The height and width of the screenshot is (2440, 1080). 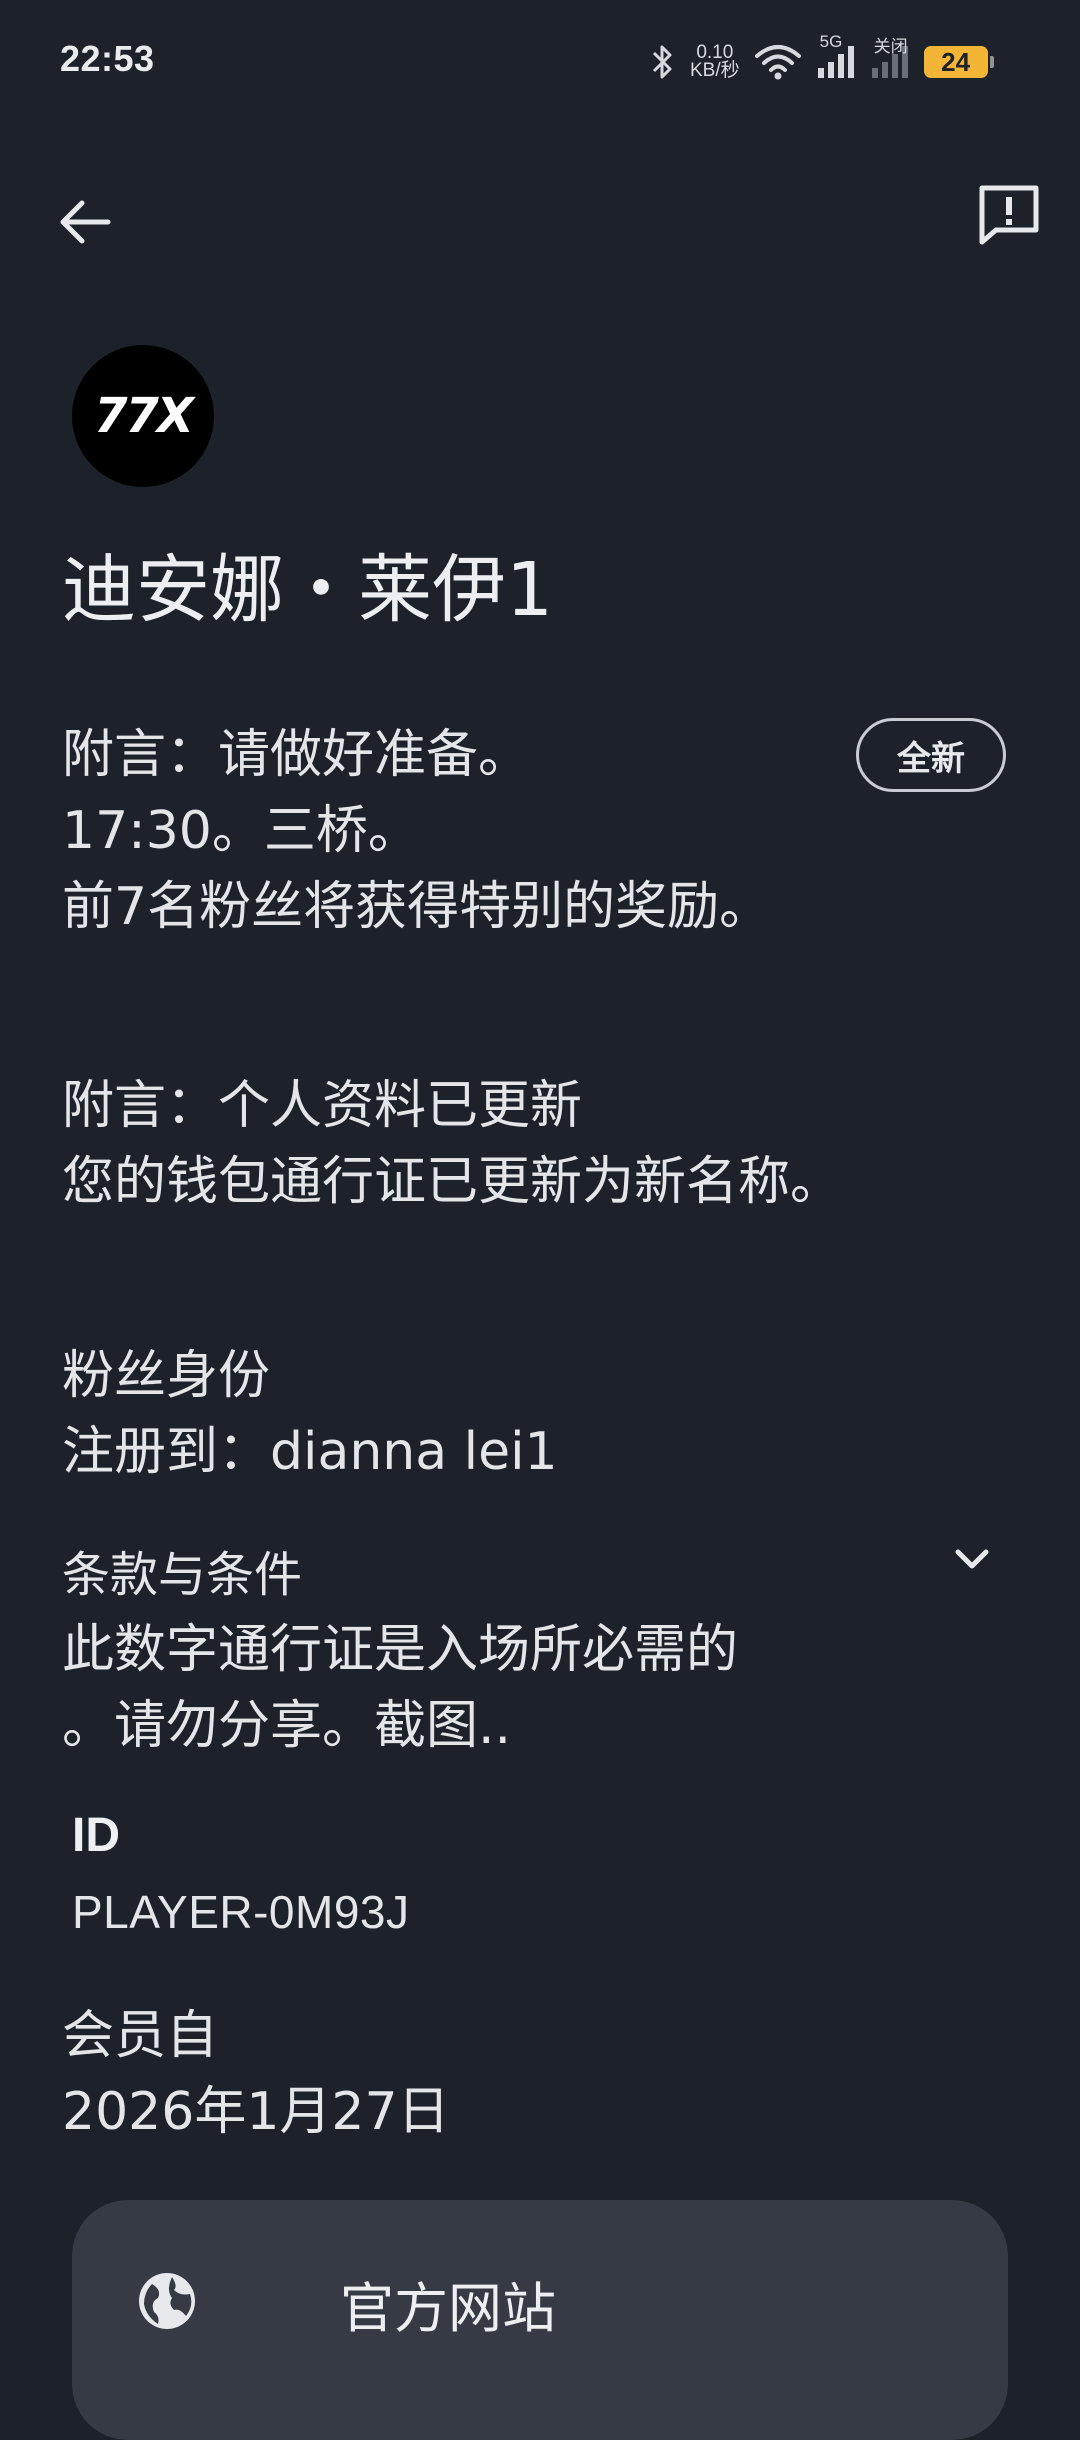 What do you see at coordinates (890, 46) in the screenshot?
I see `sim2-label: 关闭` at bounding box center [890, 46].